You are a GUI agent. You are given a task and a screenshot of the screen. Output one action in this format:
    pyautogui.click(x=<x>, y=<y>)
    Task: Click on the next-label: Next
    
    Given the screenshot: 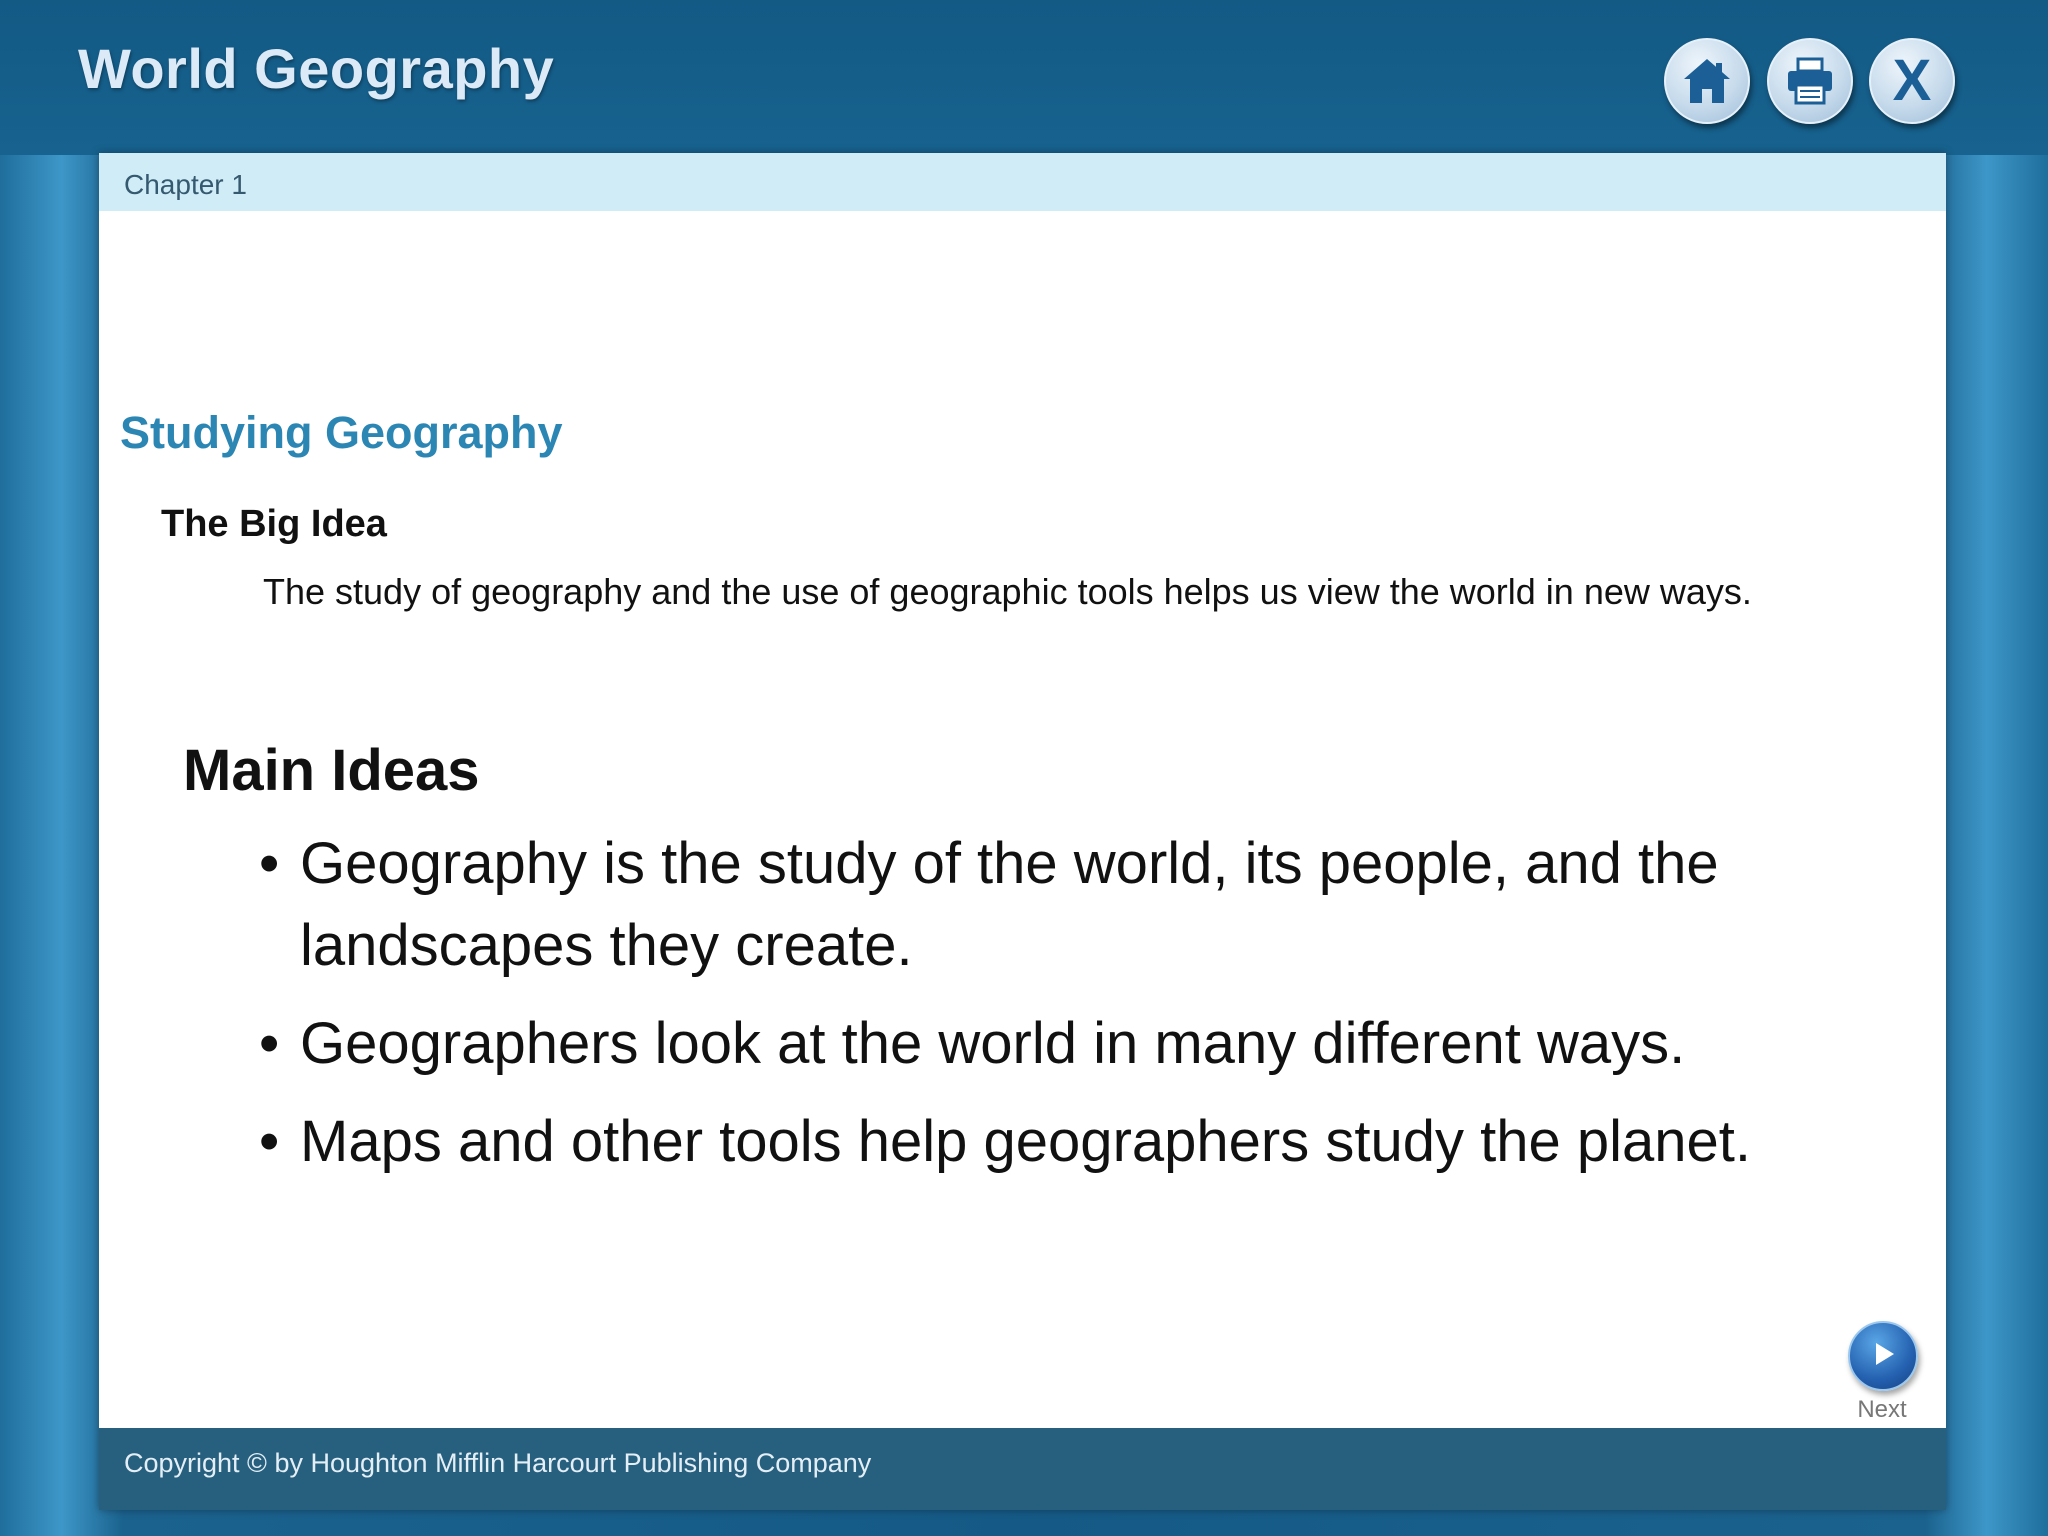 What is the action you would take?
    pyautogui.click(x=1882, y=1410)
    